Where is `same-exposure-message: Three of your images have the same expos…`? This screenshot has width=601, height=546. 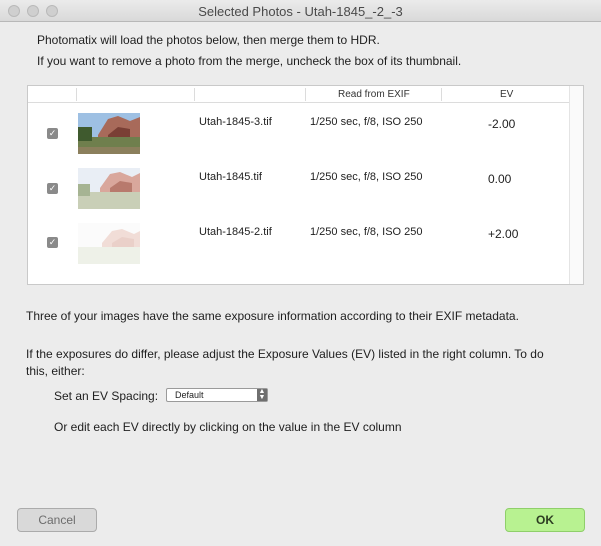 same-exposure-message: Three of your images have the same expos… is located at coordinates (272, 316).